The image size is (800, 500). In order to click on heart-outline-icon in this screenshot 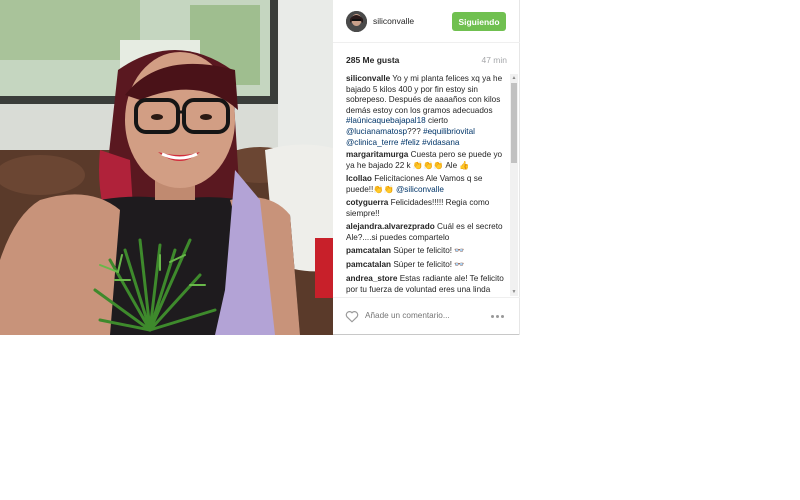, I will do `click(352, 316)`.